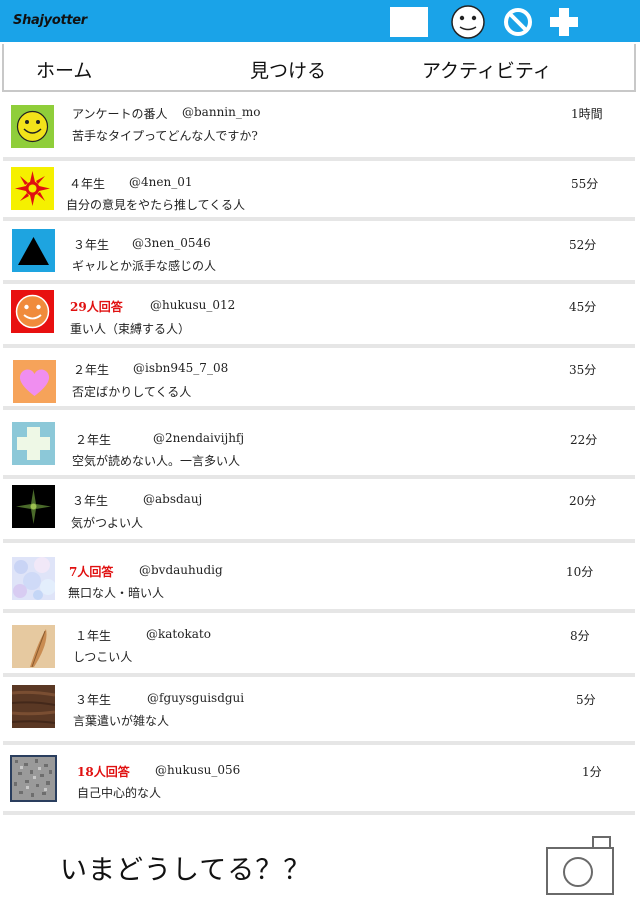  Describe the element at coordinates (181, 570) in the screenshot. I see `user-handle: @bvdauhudig` at that location.